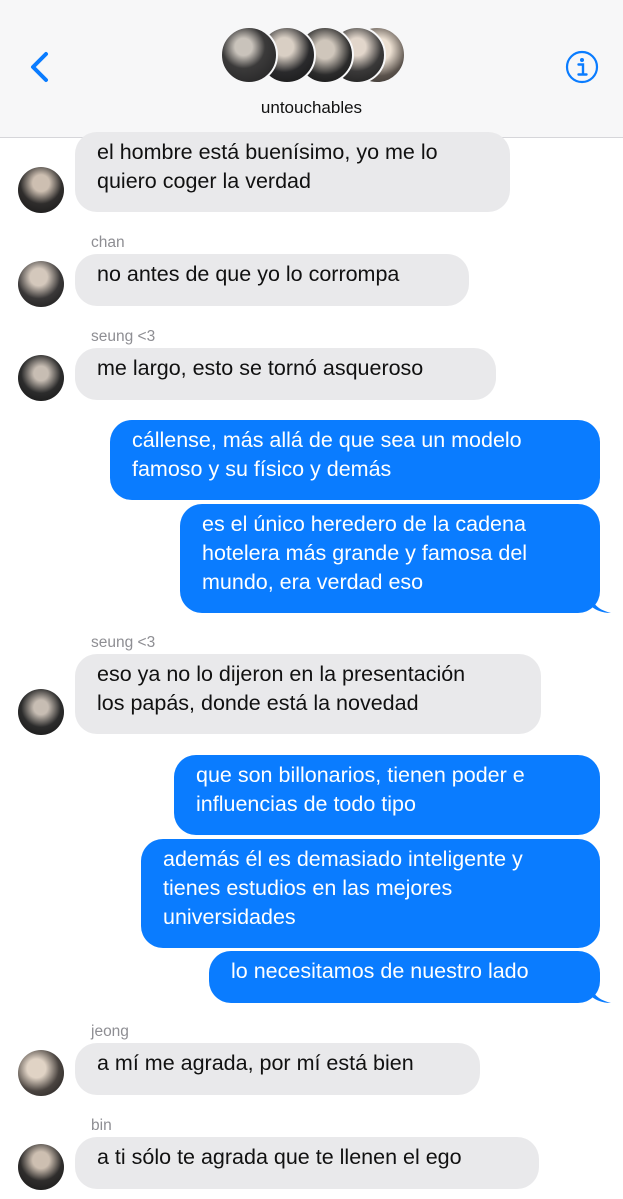  I want to click on incoming-message-bubble: a mí me agrada, por mí está bien, so click(277, 1069).